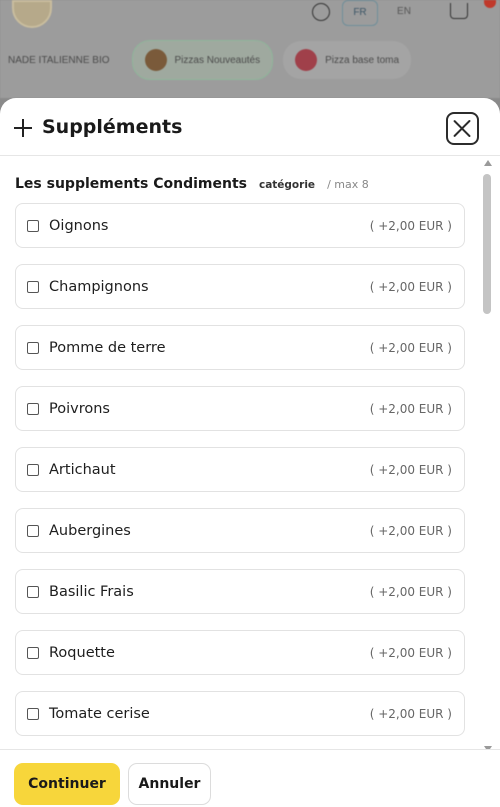 The width and height of the screenshot is (500, 807). What do you see at coordinates (404, 11) in the screenshot?
I see `lang-en: EN` at bounding box center [404, 11].